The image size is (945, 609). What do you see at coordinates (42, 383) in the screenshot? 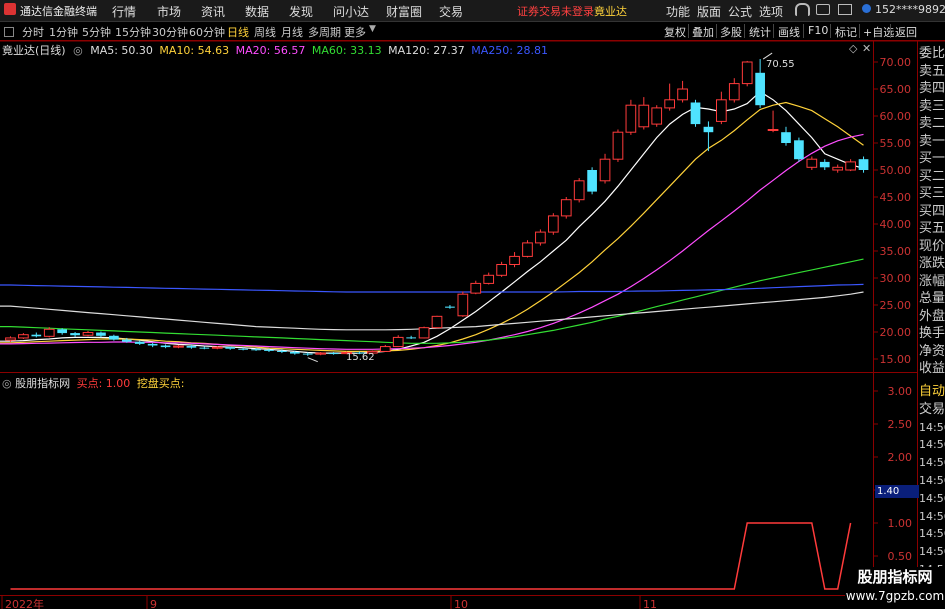
I see `indicator-name: 股朋指标网` at bounding box center [42, 383].